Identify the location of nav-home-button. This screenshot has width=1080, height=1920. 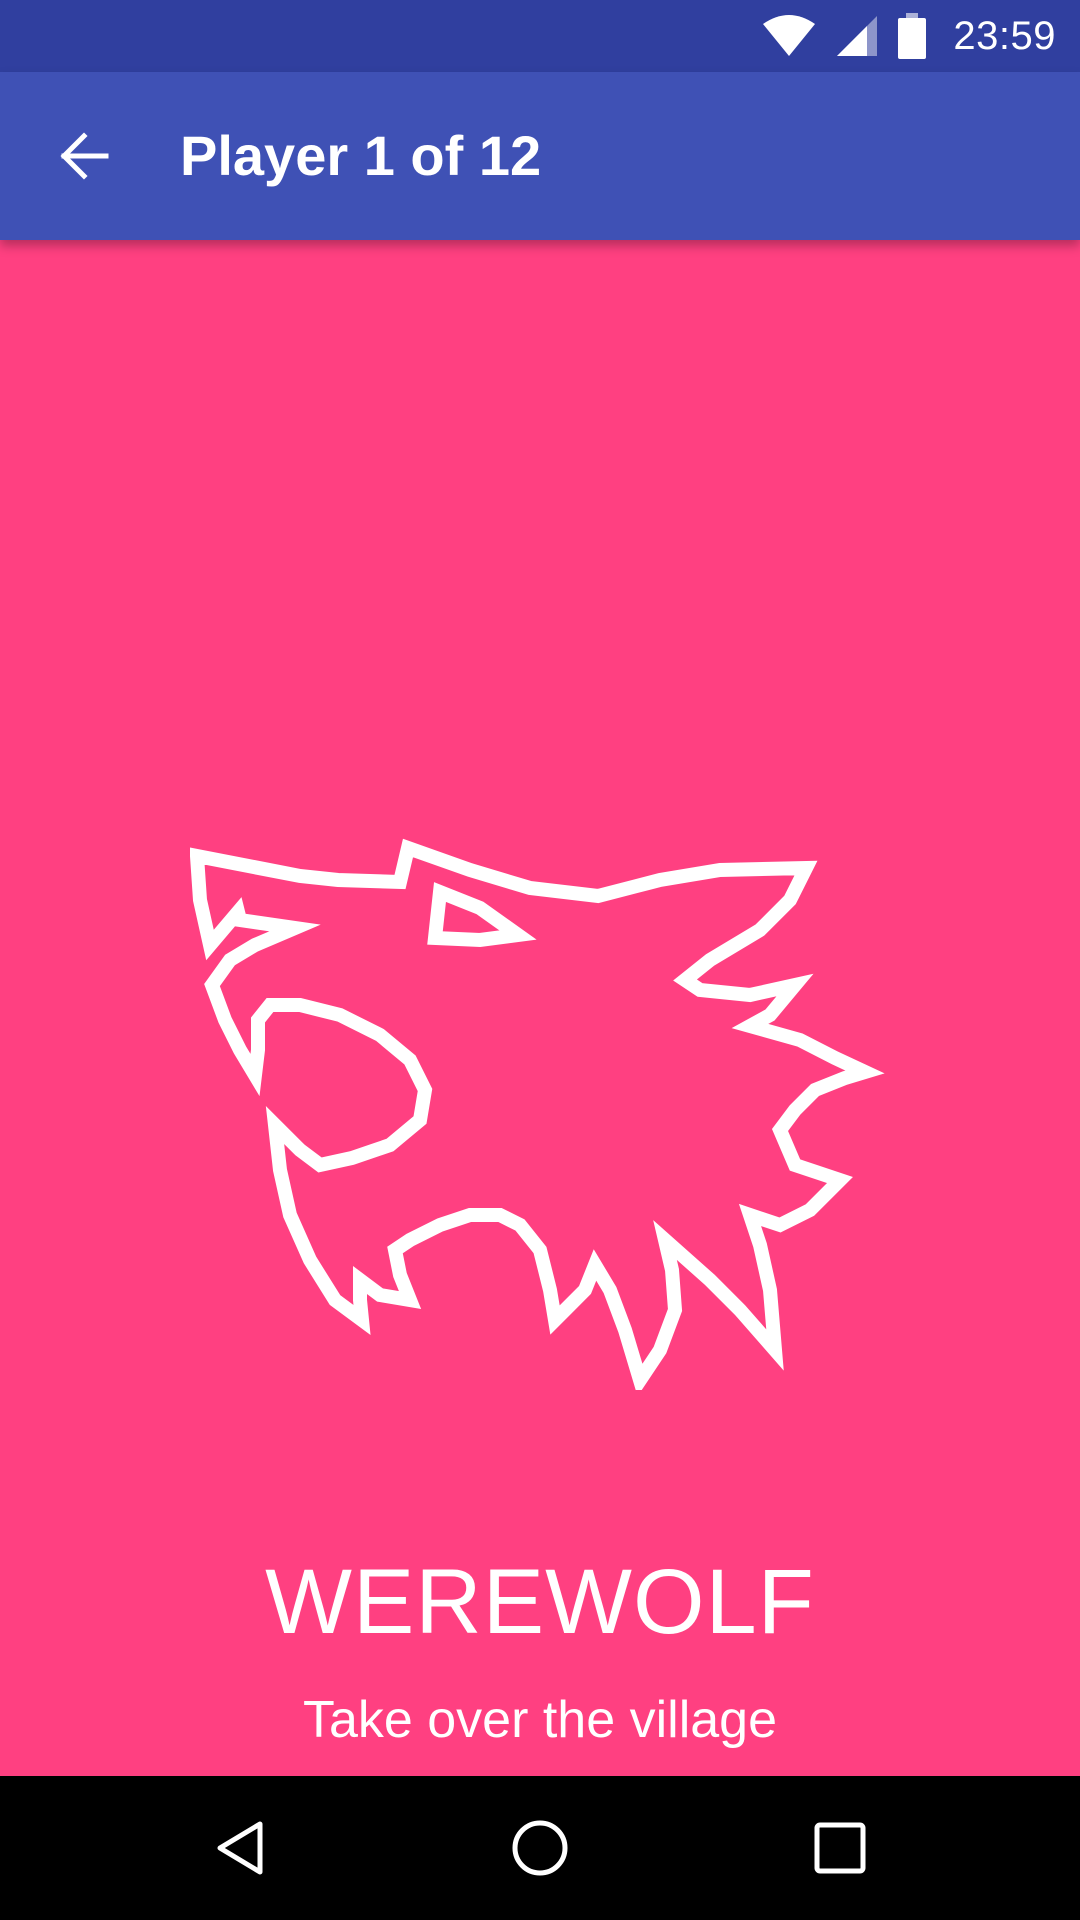
(540, 1848).